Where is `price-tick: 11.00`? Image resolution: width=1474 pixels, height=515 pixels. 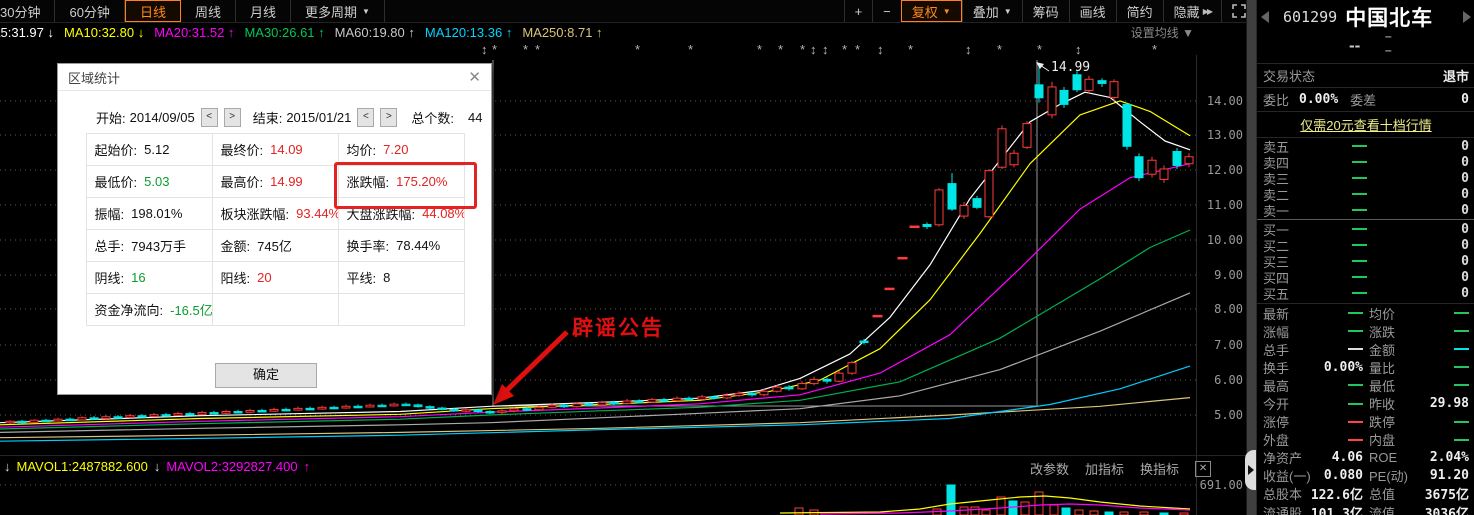
price-tick: 11.00 is located at coordinates (1224, 205).